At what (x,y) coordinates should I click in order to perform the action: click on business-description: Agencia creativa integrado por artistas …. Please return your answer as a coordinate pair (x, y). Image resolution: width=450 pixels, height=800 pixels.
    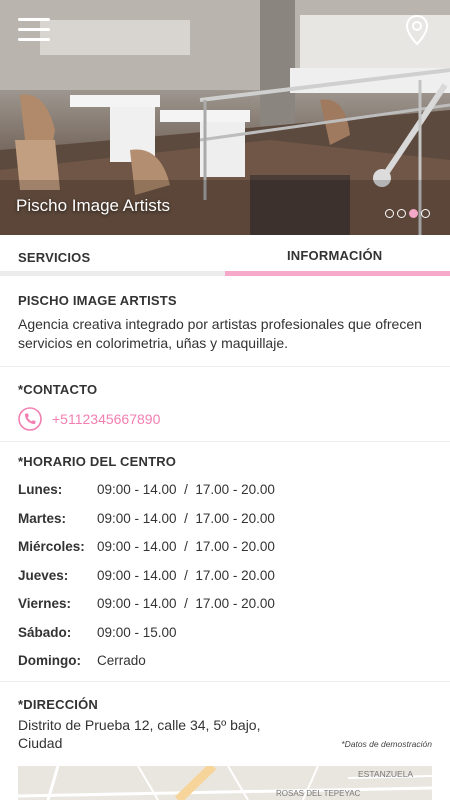
    Looking at the image, I should click on (220, 333).